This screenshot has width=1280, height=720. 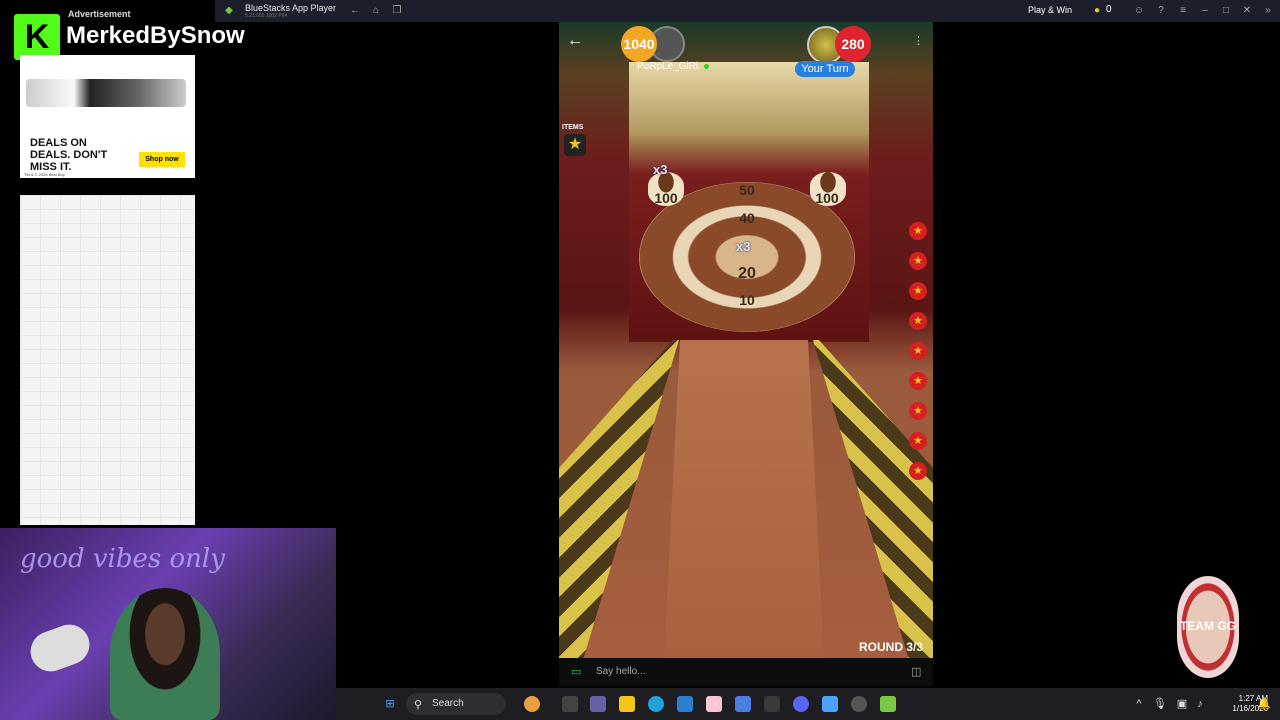 What do you see at coordinates (1208, 627) in the screenshot?
I see `team-gg-badge: TEAM GG` at bounding box center [1208, 627].